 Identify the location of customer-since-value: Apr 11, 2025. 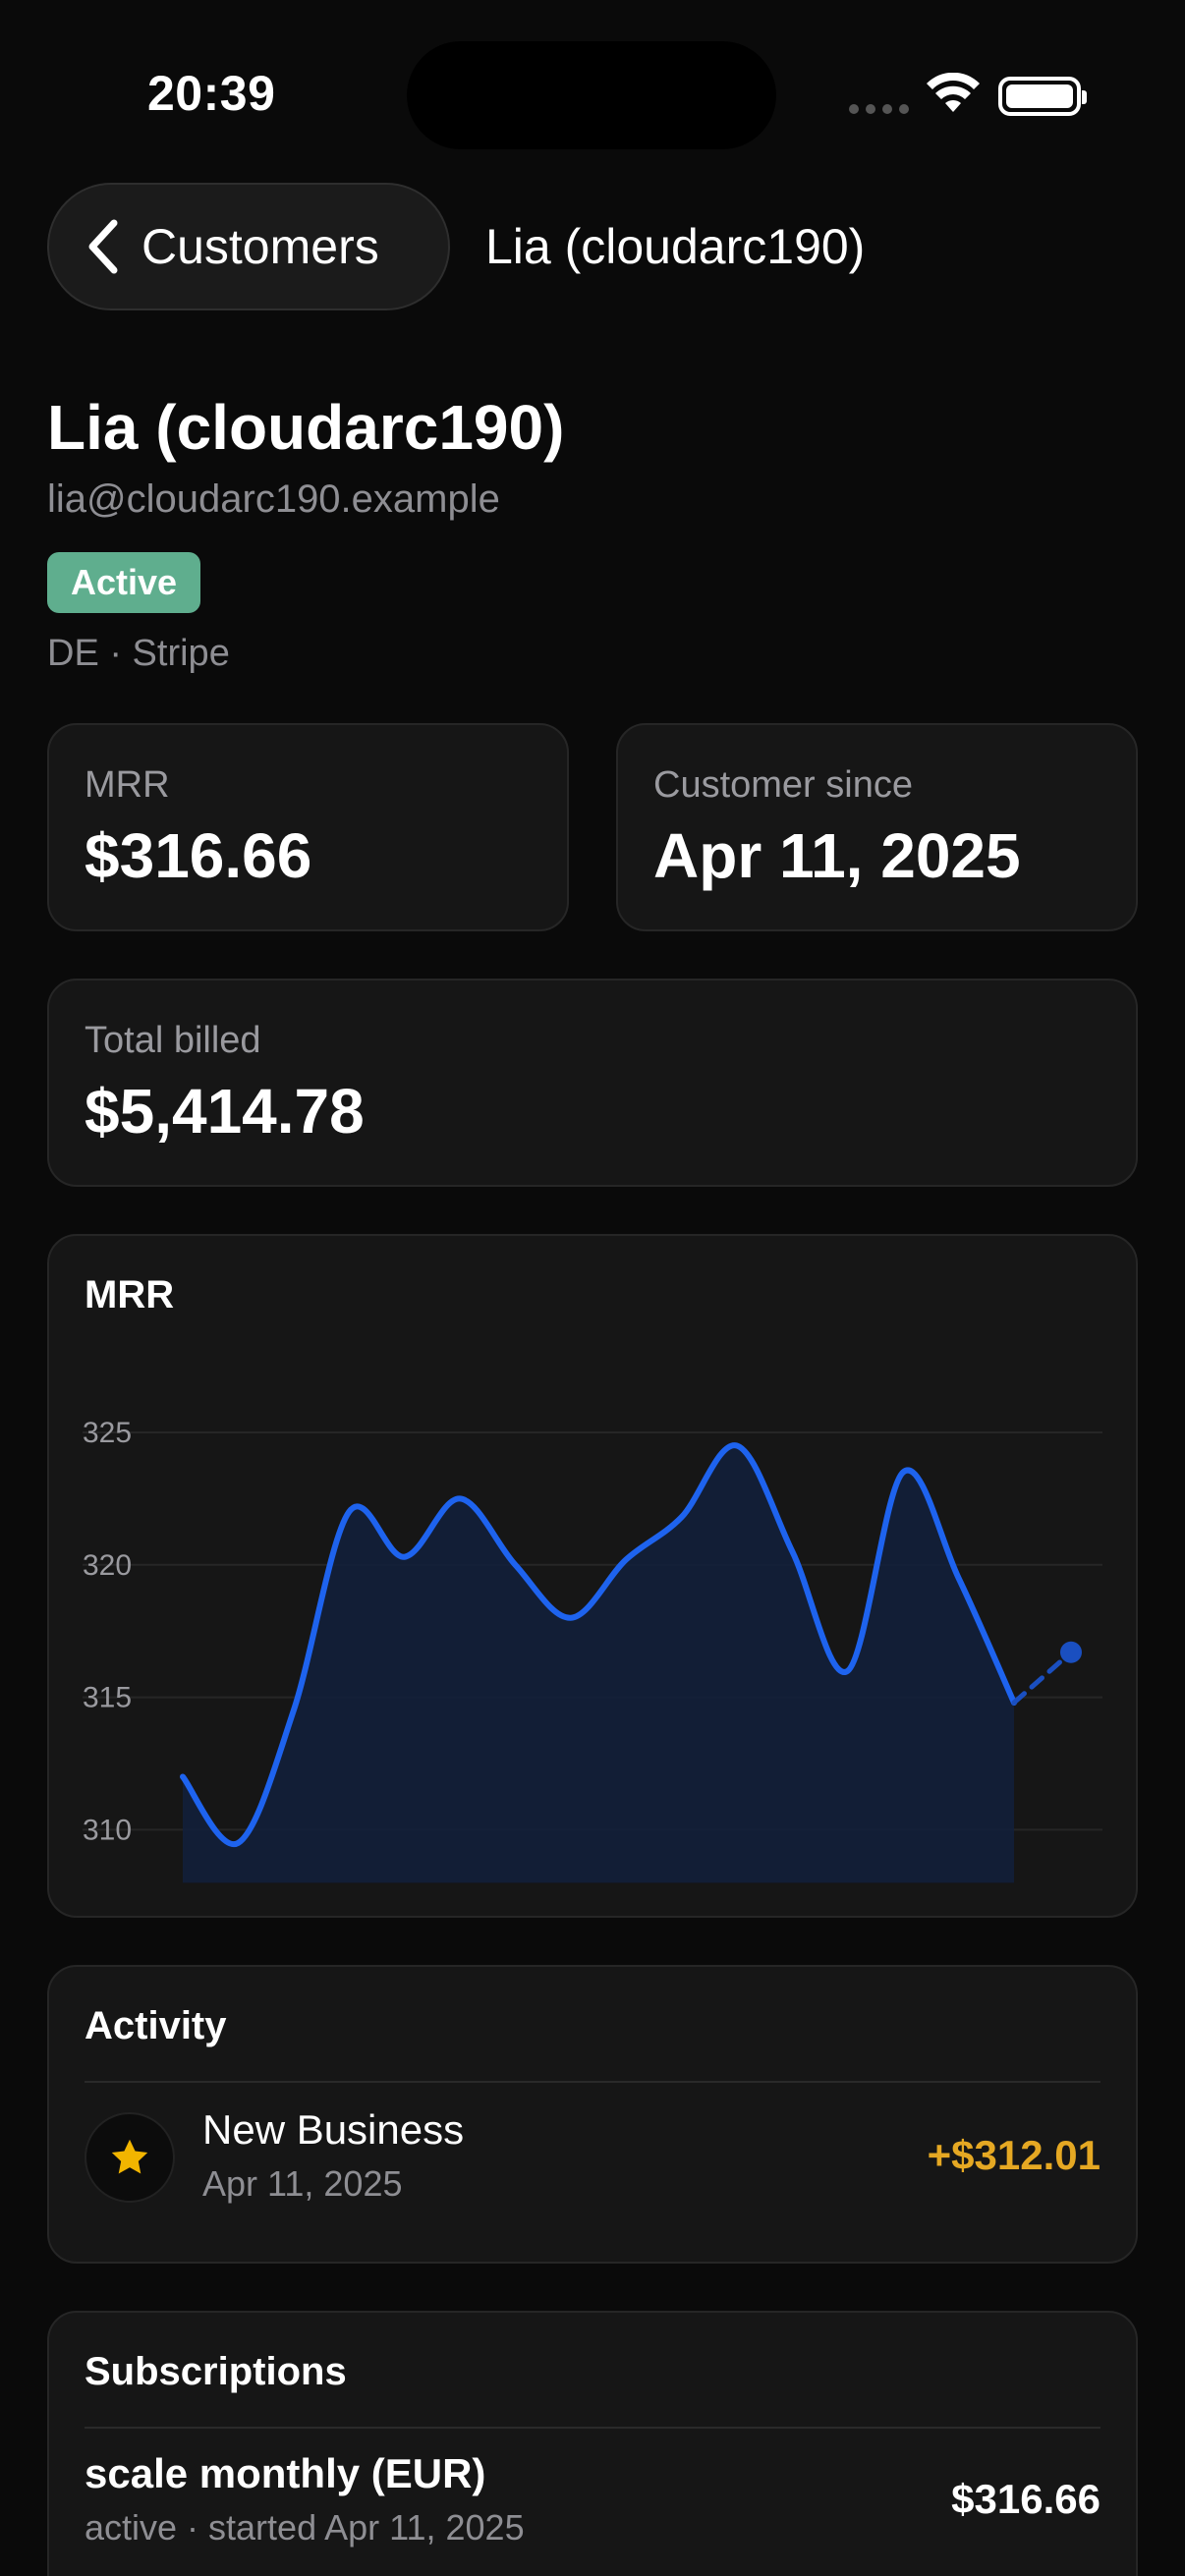
(837, 855).